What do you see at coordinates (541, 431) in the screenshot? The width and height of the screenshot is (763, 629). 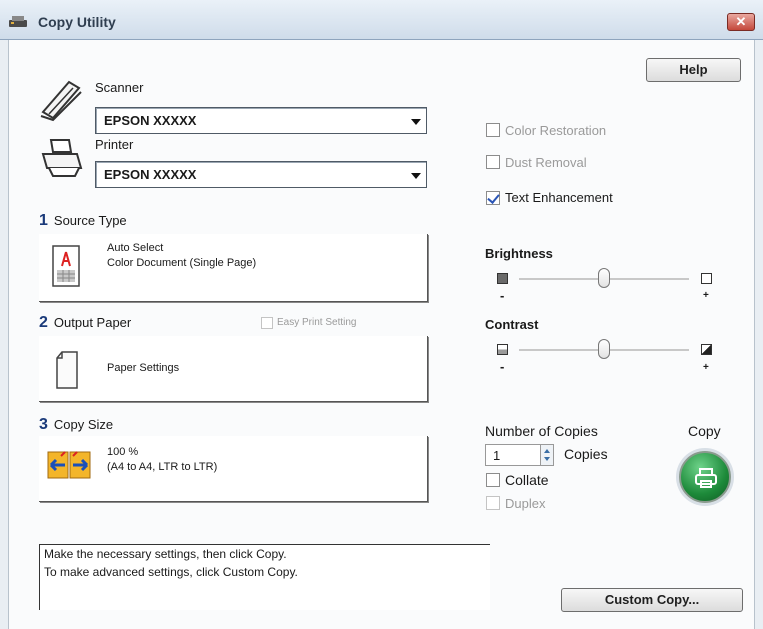 I see `number-of-copies-label: Number of Copies` at bounding box center [541, 431].